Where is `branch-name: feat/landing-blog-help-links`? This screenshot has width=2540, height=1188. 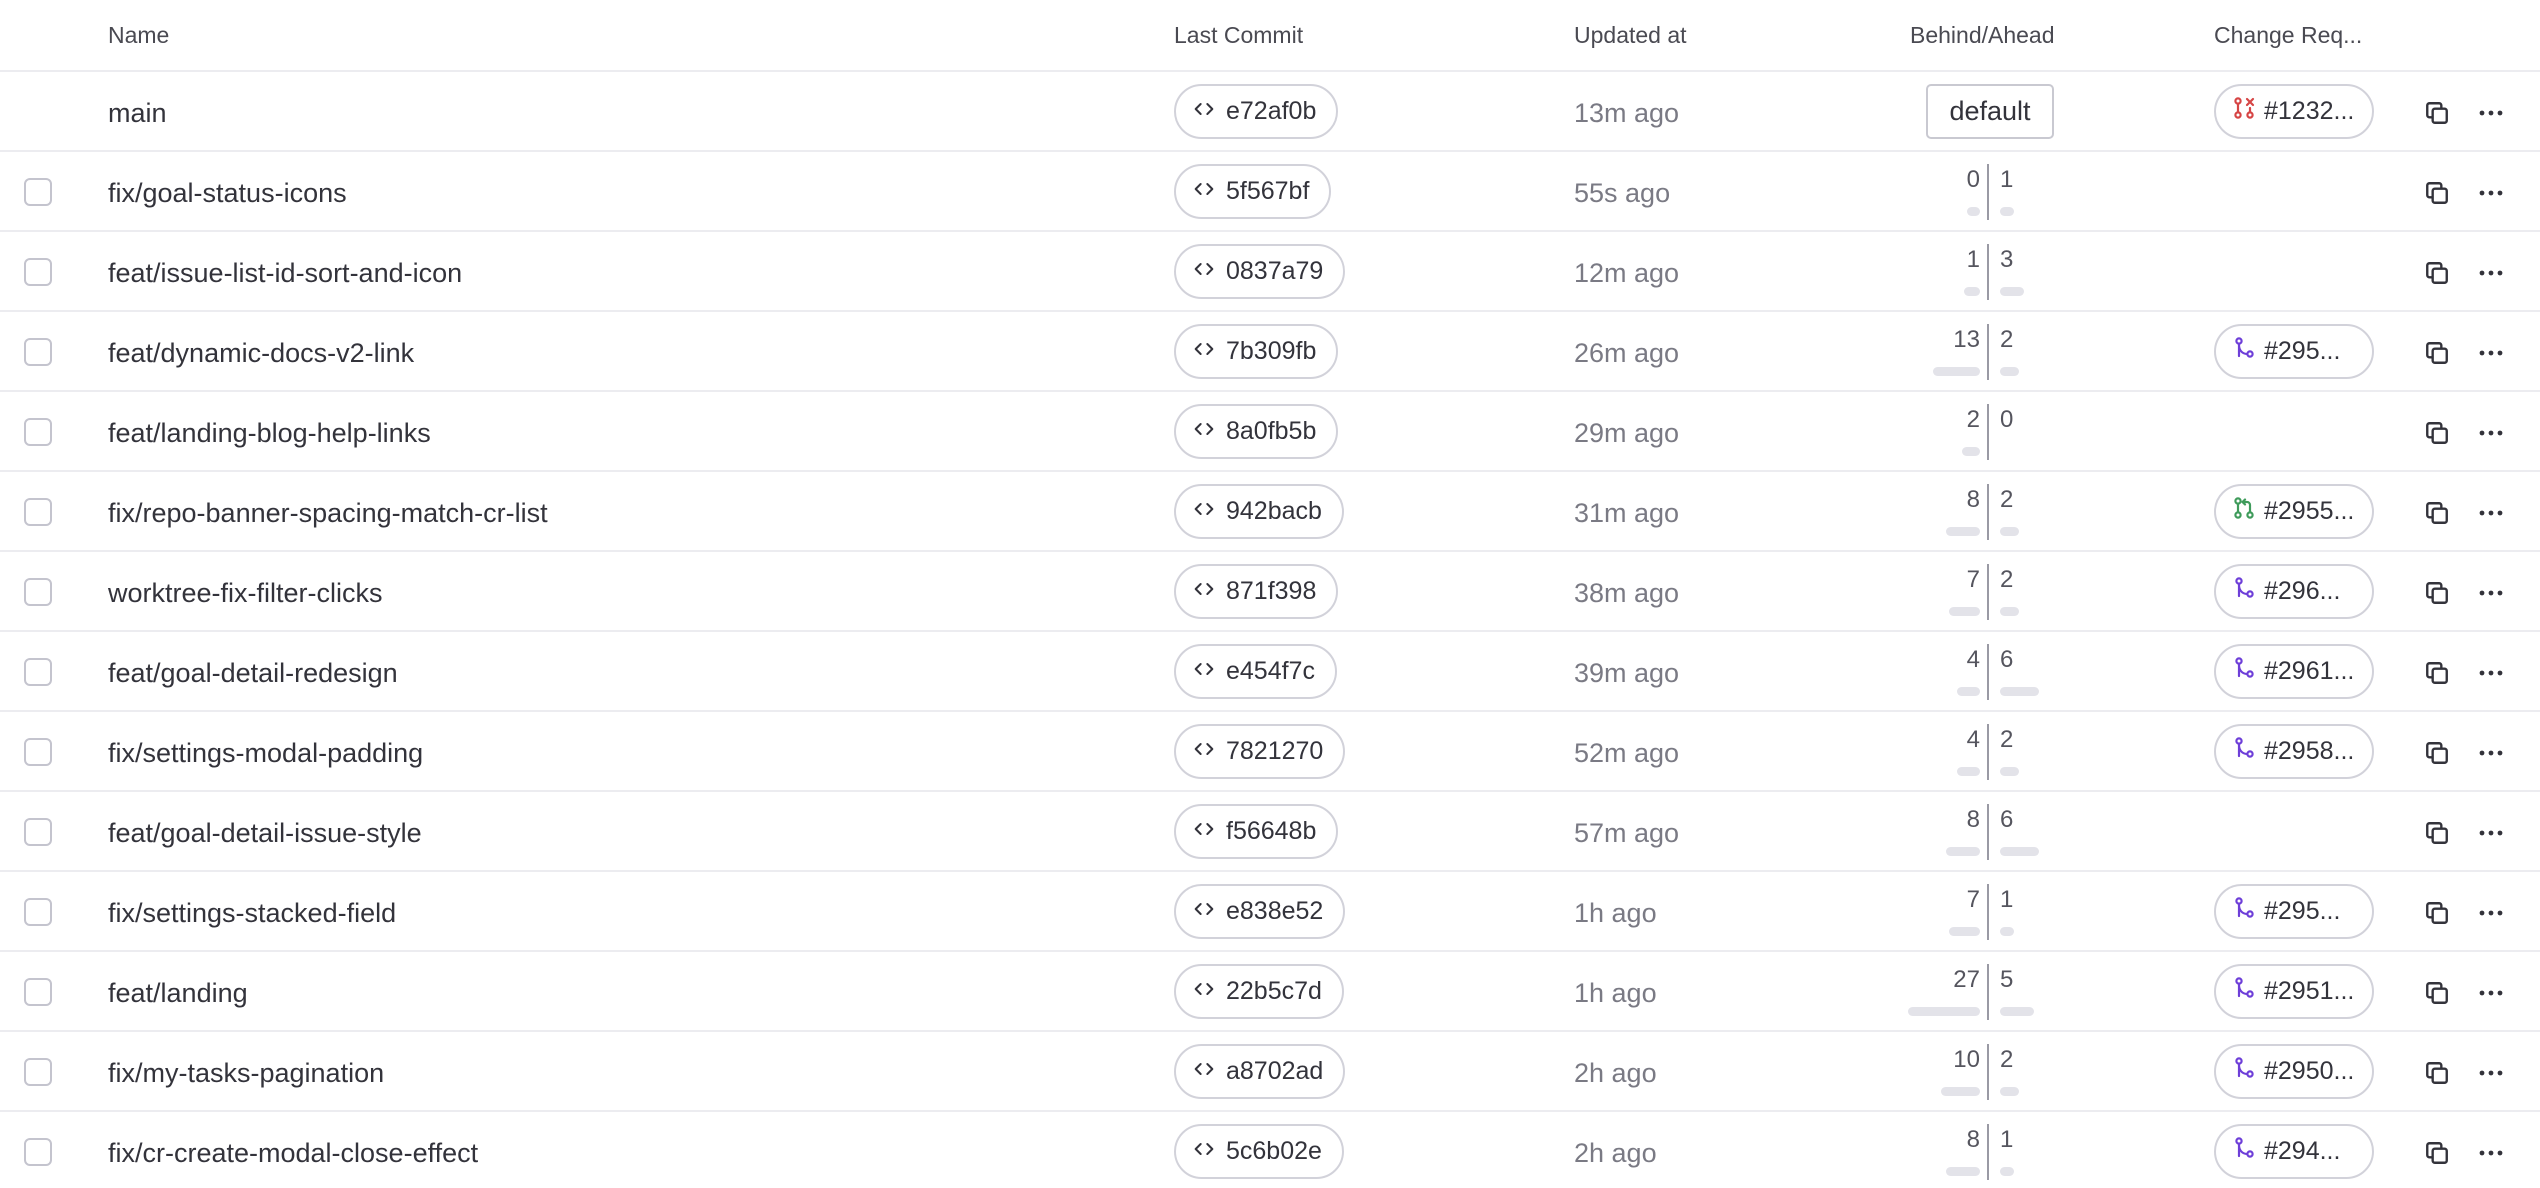 branch-name: feat/landing-blog-help-links is located at coordinates (269, 433).